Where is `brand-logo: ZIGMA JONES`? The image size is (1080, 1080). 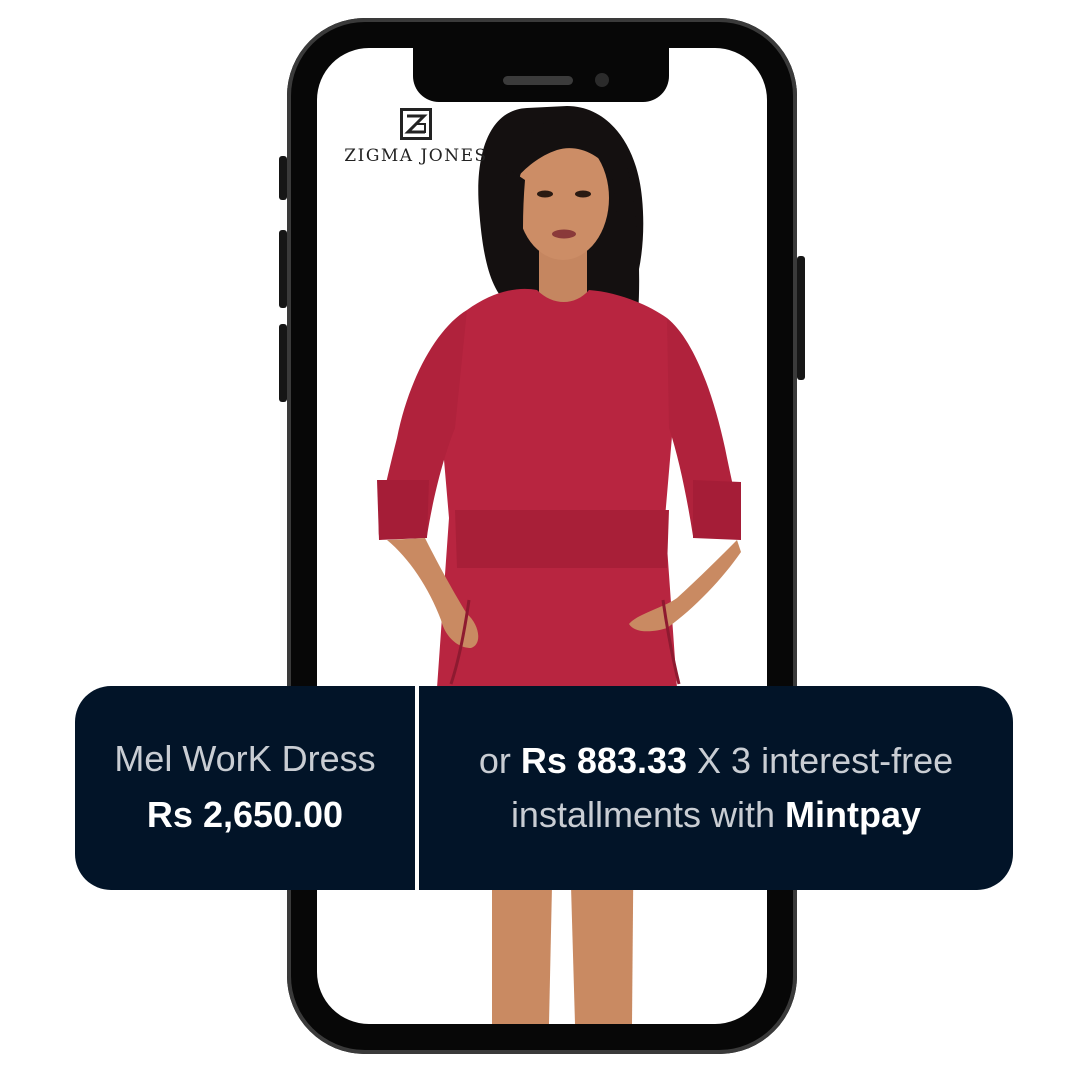 brand-logo: ZIGMA JONES is located at coordinates (416, 137).